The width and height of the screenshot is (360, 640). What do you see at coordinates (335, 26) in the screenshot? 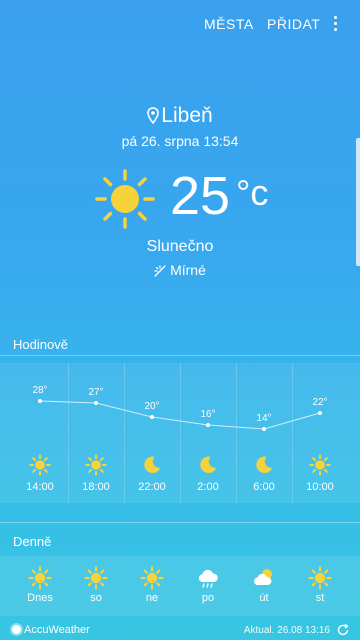
I see `more-options-icon` at bounding box center [335, 26].